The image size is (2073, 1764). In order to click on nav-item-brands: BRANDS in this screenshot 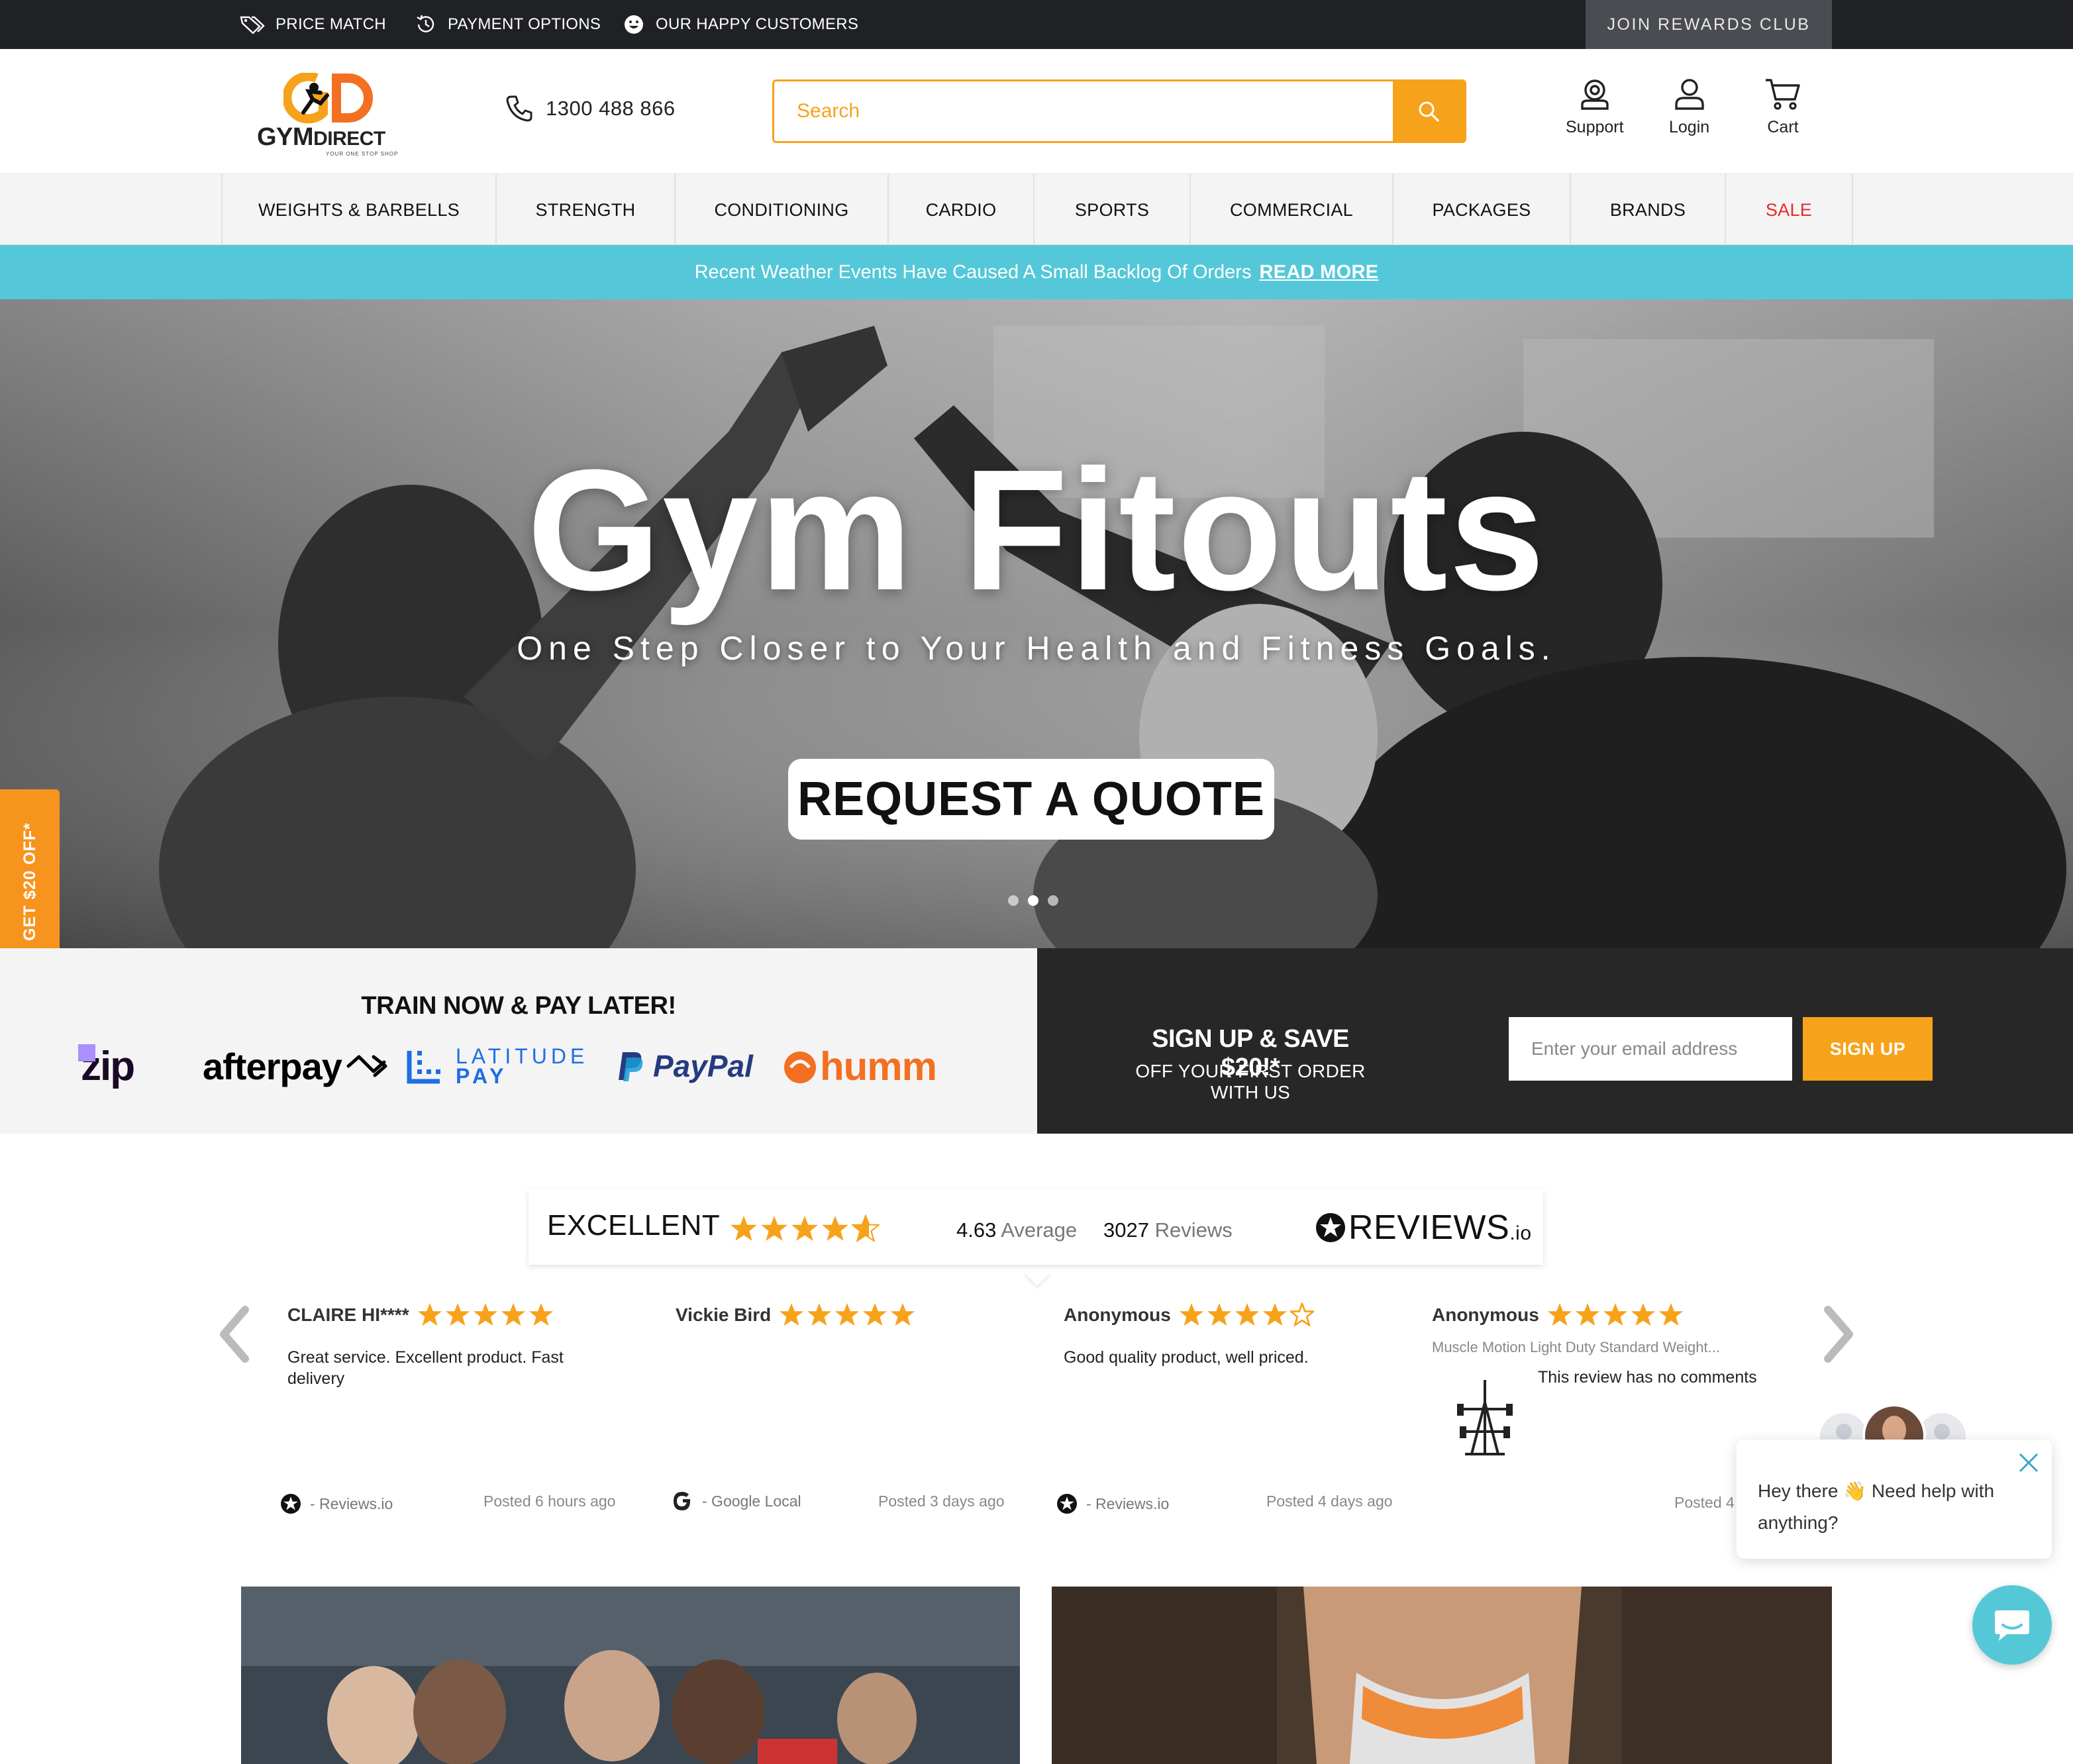, I will do `click(1647, 210)`.